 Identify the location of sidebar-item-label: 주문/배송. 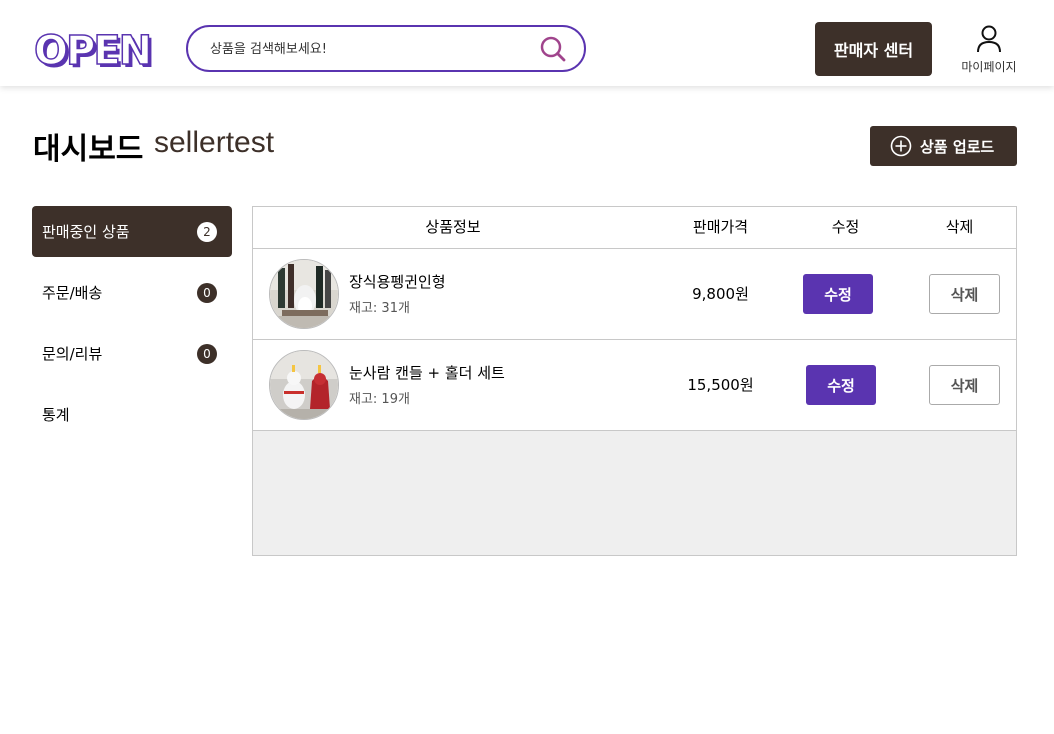
(72, 293).